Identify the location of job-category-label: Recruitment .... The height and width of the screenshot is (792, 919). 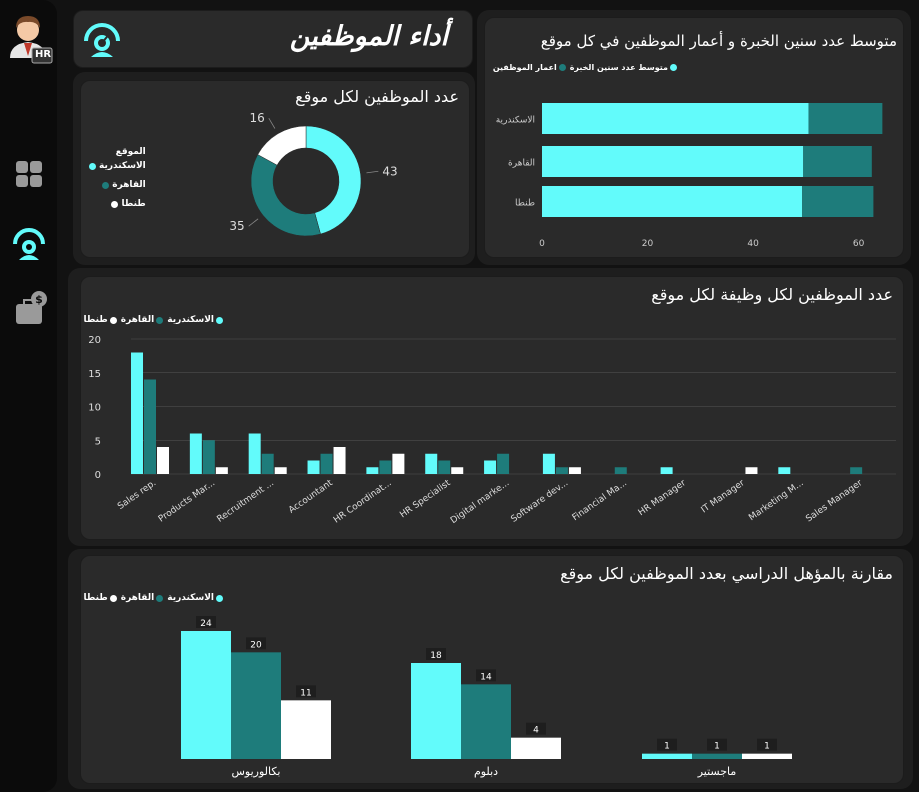
(245, 501).